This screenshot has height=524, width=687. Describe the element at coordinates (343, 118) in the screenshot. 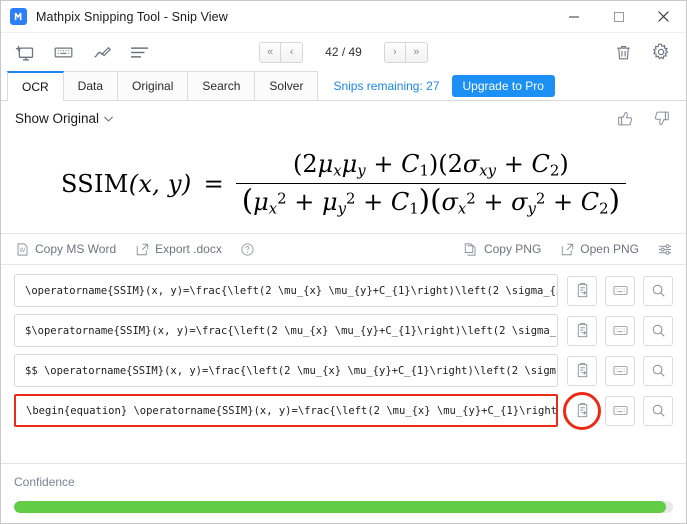

I see `show-original-row: Show Original` at that location.